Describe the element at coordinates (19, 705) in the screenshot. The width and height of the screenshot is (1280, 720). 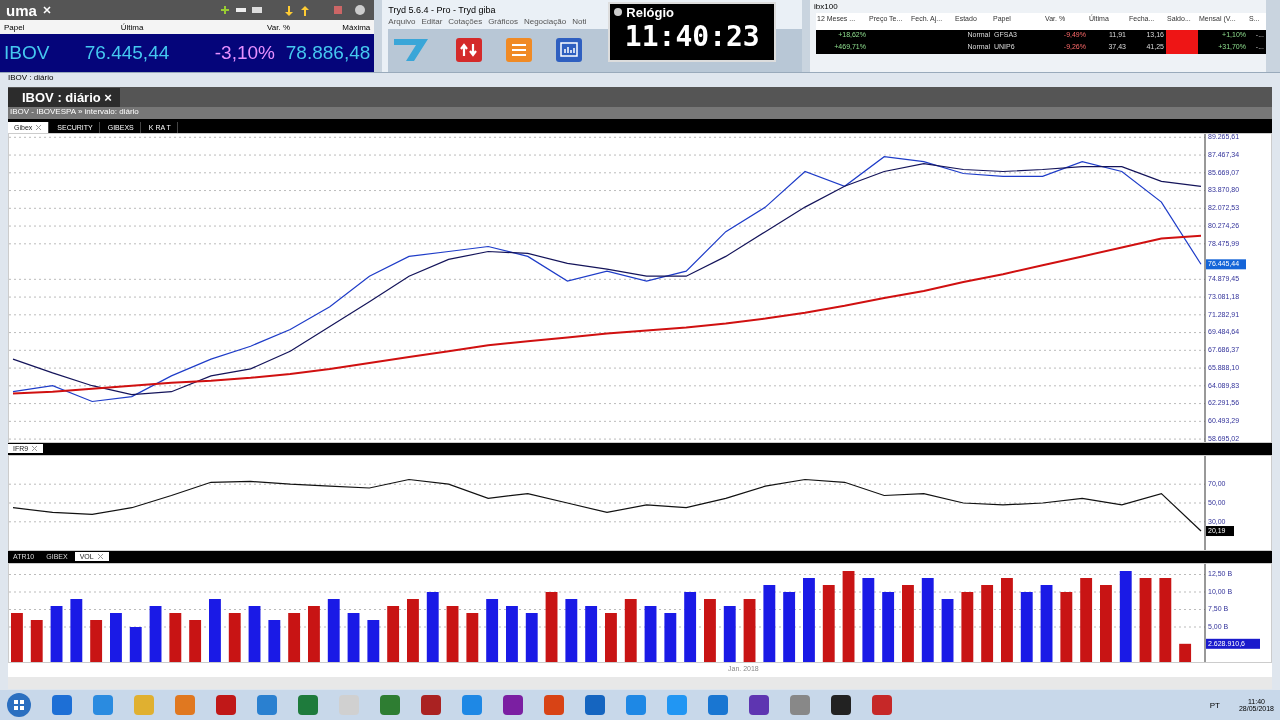
I see `start-button` at that location.